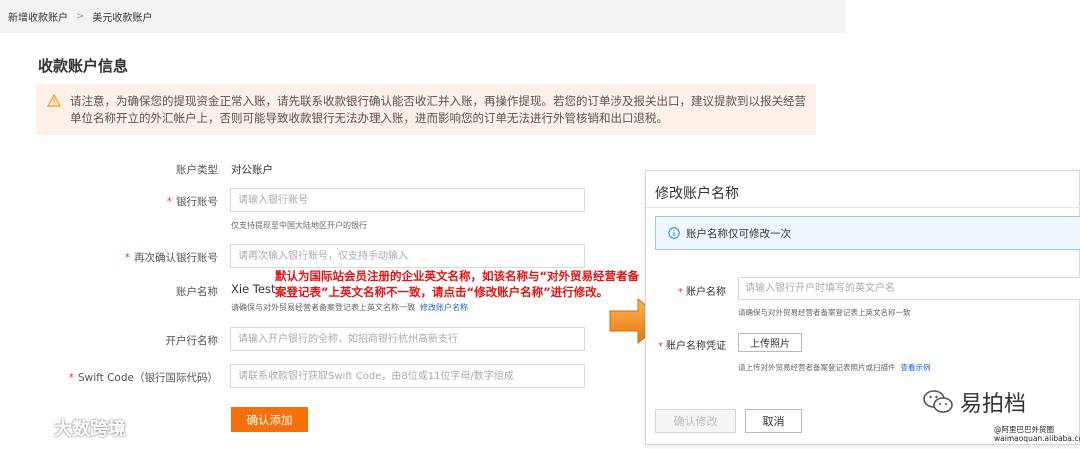 The image size is (1080, 449). Describe the element at coordinates (192, 341) in the screenshot. I see `bank-name-label: 开户行名称` at that location.